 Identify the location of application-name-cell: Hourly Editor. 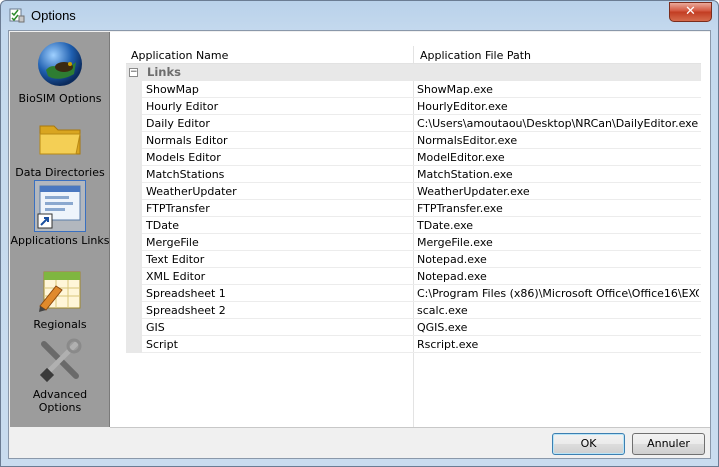
(182, 106).